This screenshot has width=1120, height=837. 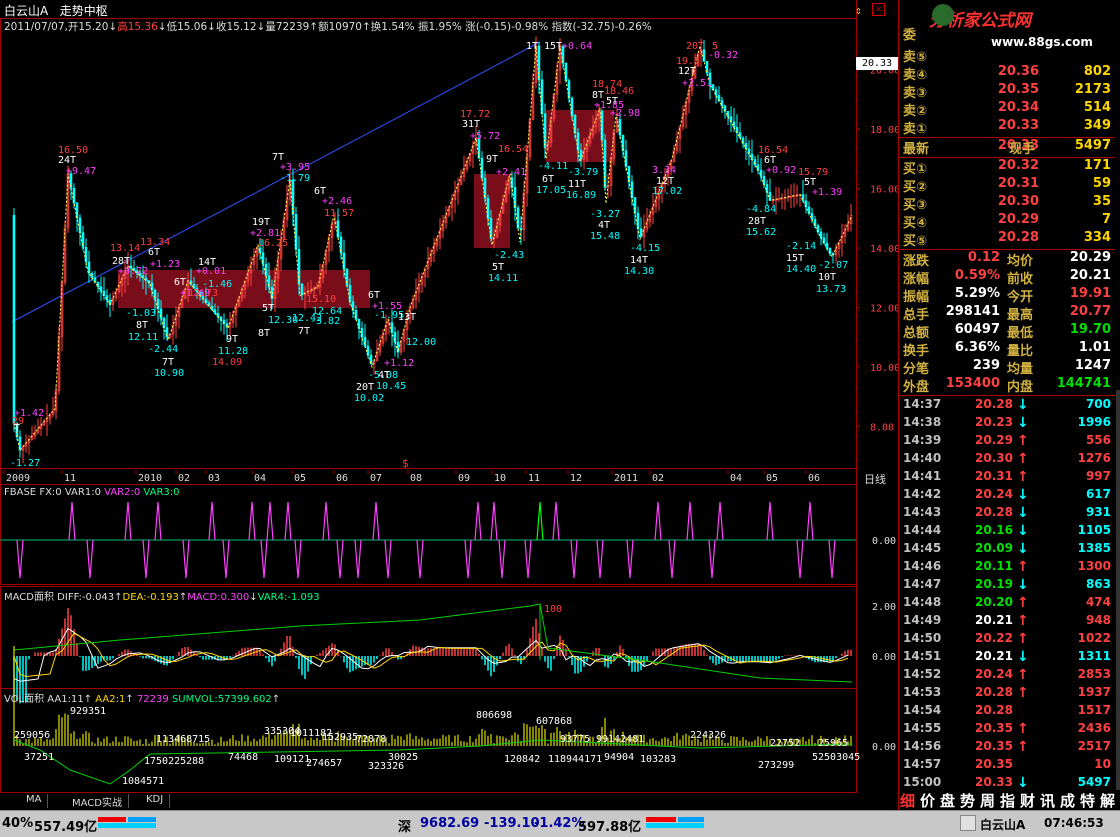 I want to click on info-tab-3: 势, so click(x=967, y=800).